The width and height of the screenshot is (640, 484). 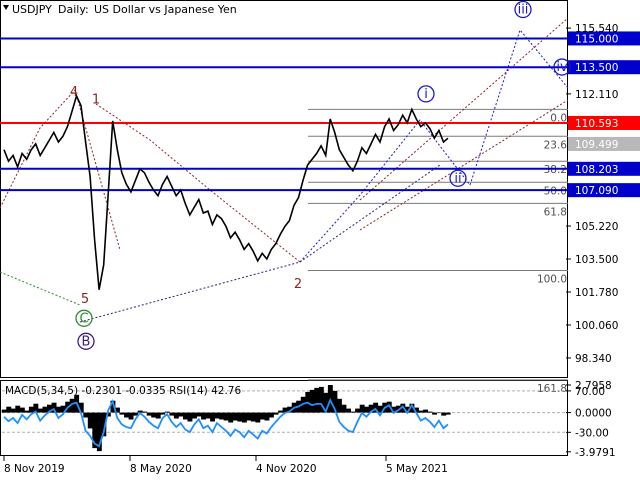 I want to click on wave-label: 4, so click(x=74, y=92).